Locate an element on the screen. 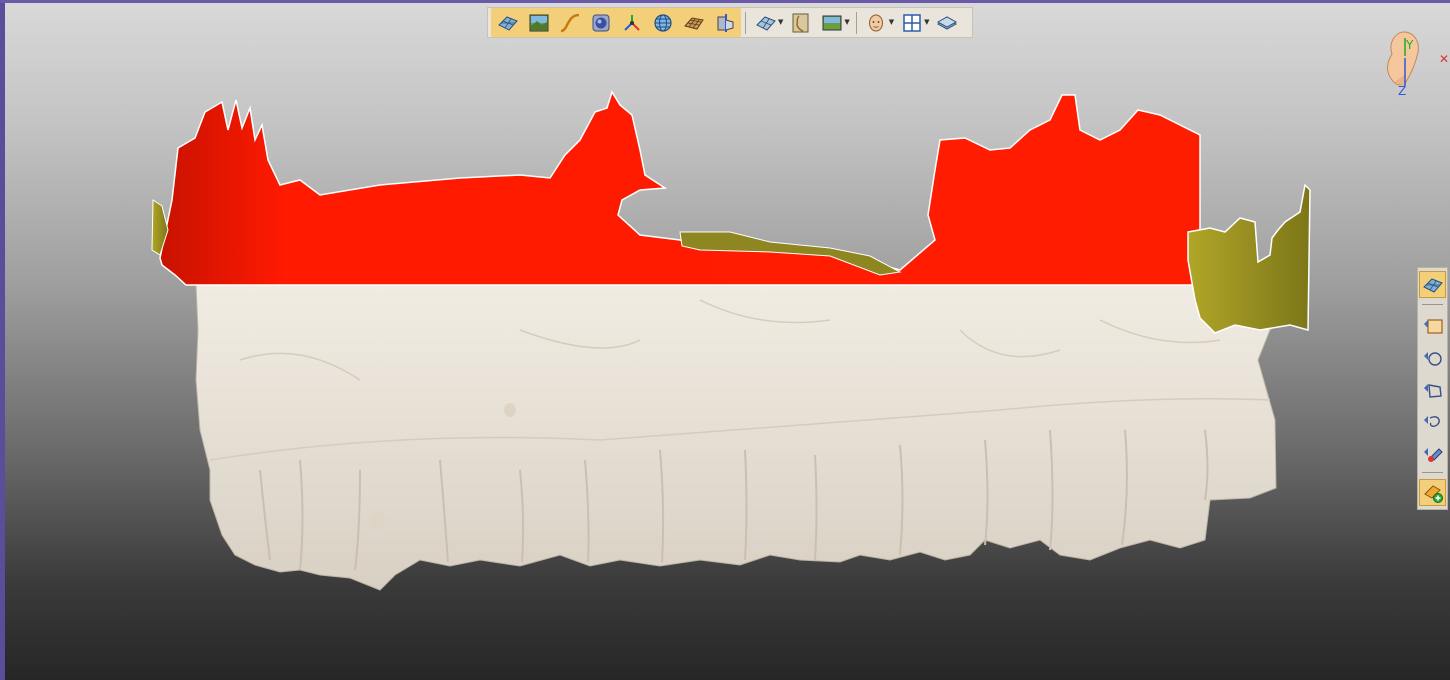 This screenshot has height=680, width=1450. orientation-indicator: Y Z ✕ is located at coordinates (1413, 62).